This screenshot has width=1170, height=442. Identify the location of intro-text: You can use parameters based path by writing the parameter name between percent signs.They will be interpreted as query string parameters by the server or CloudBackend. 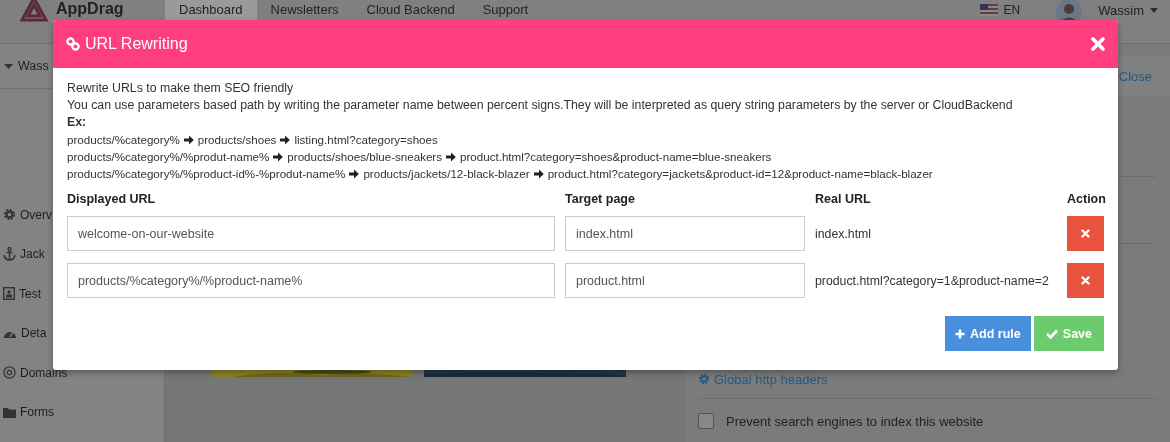
(540, 105).